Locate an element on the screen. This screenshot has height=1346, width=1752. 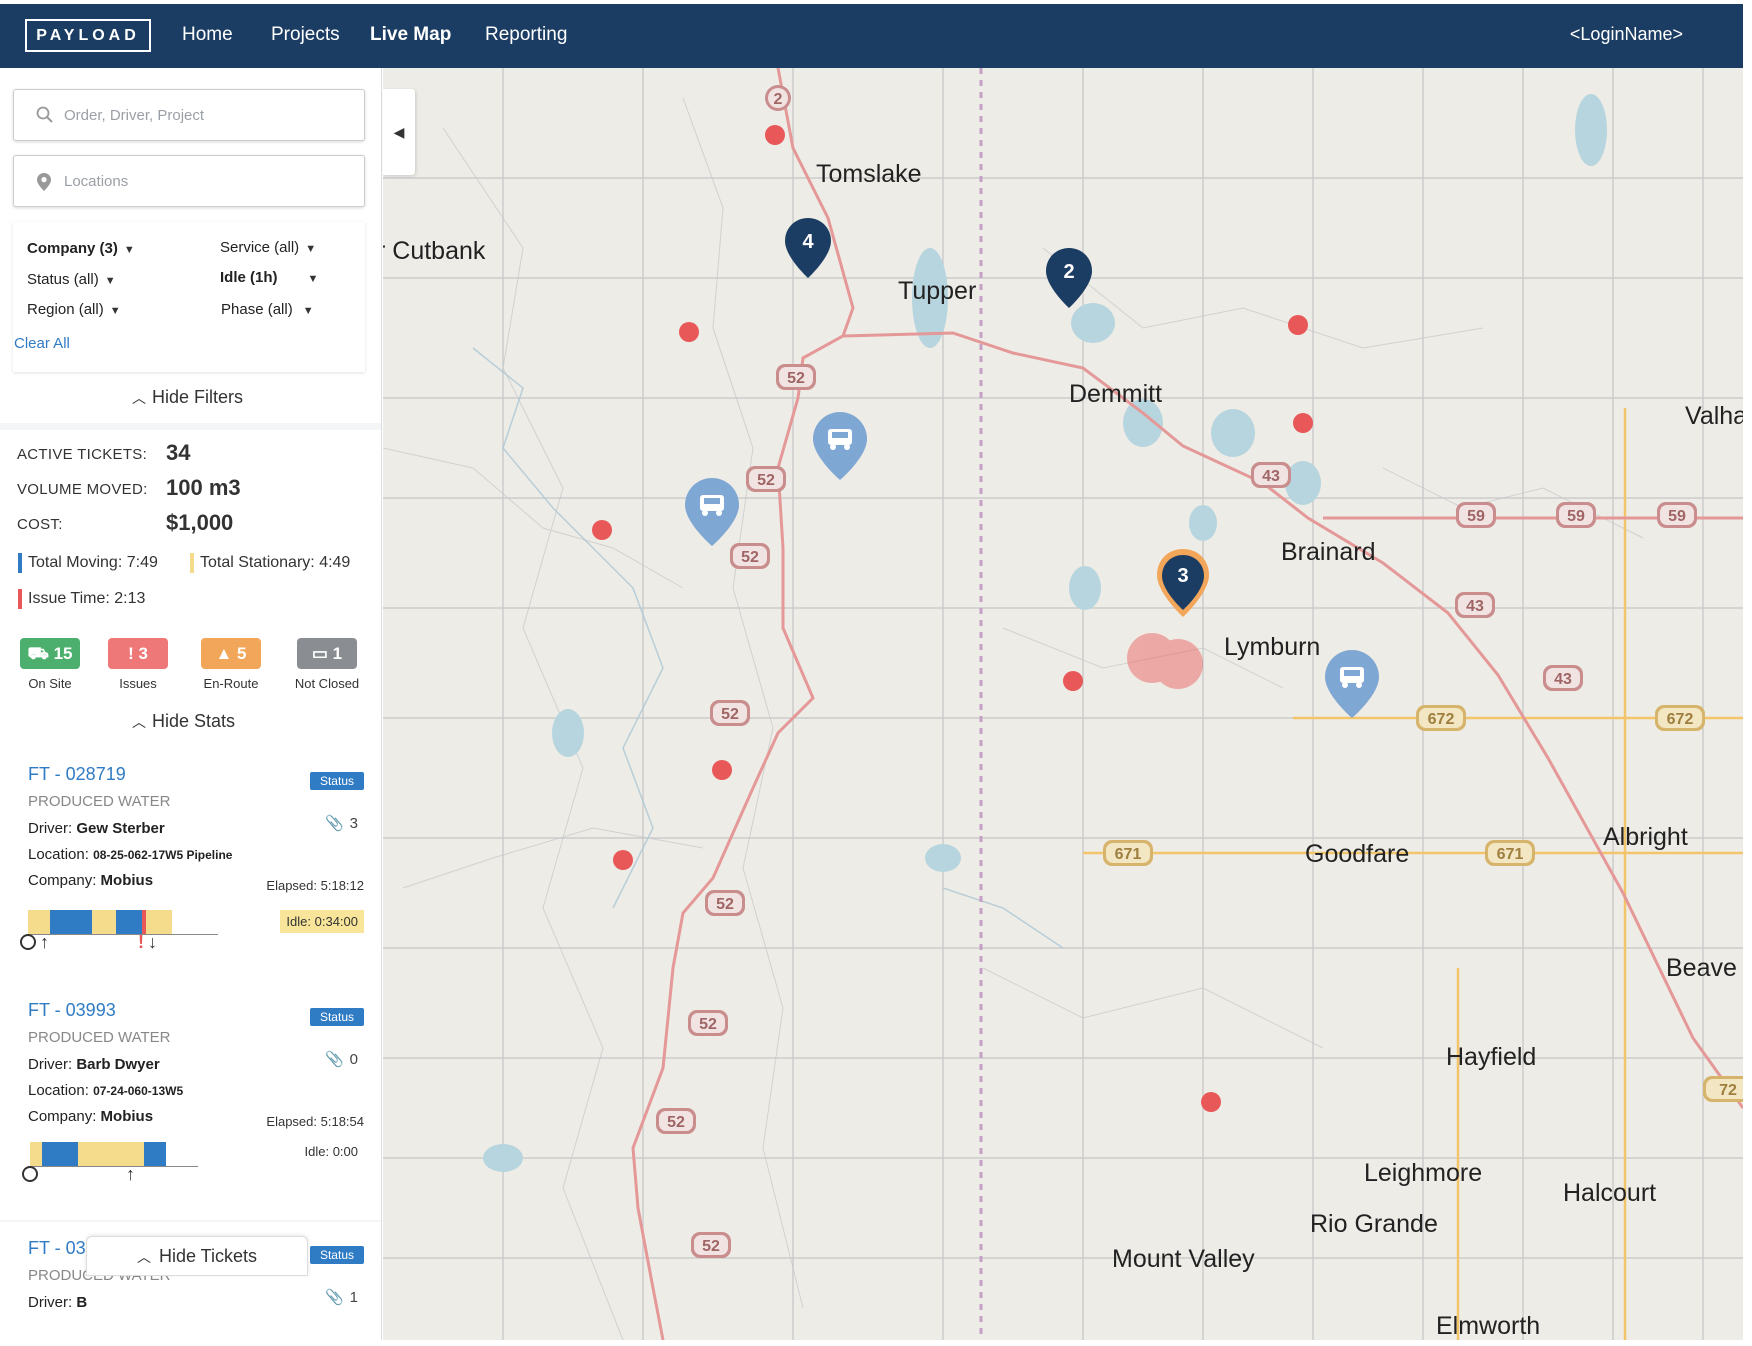
window-edge is located at coordinates (1747, 673).